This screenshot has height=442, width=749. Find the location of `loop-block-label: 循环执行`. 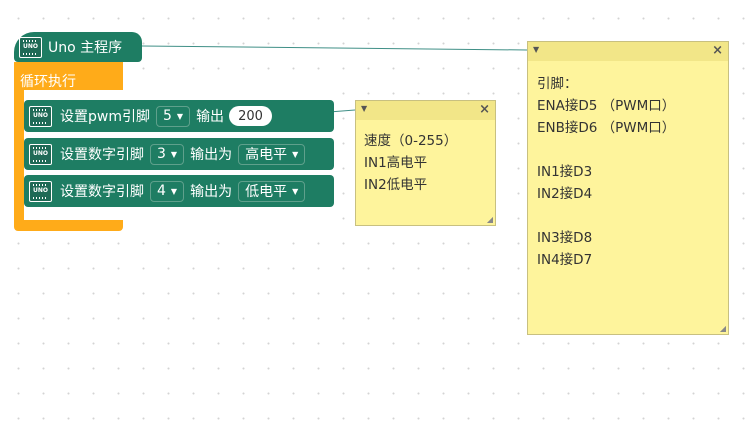

loop-block-label: 循环执行 is located at coordinates (48, 82).